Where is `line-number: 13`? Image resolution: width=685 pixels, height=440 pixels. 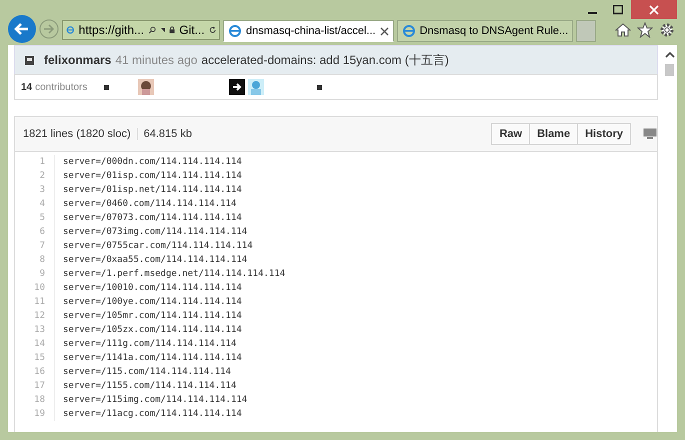
line-number: 13 is located at coordinates (35, 330).